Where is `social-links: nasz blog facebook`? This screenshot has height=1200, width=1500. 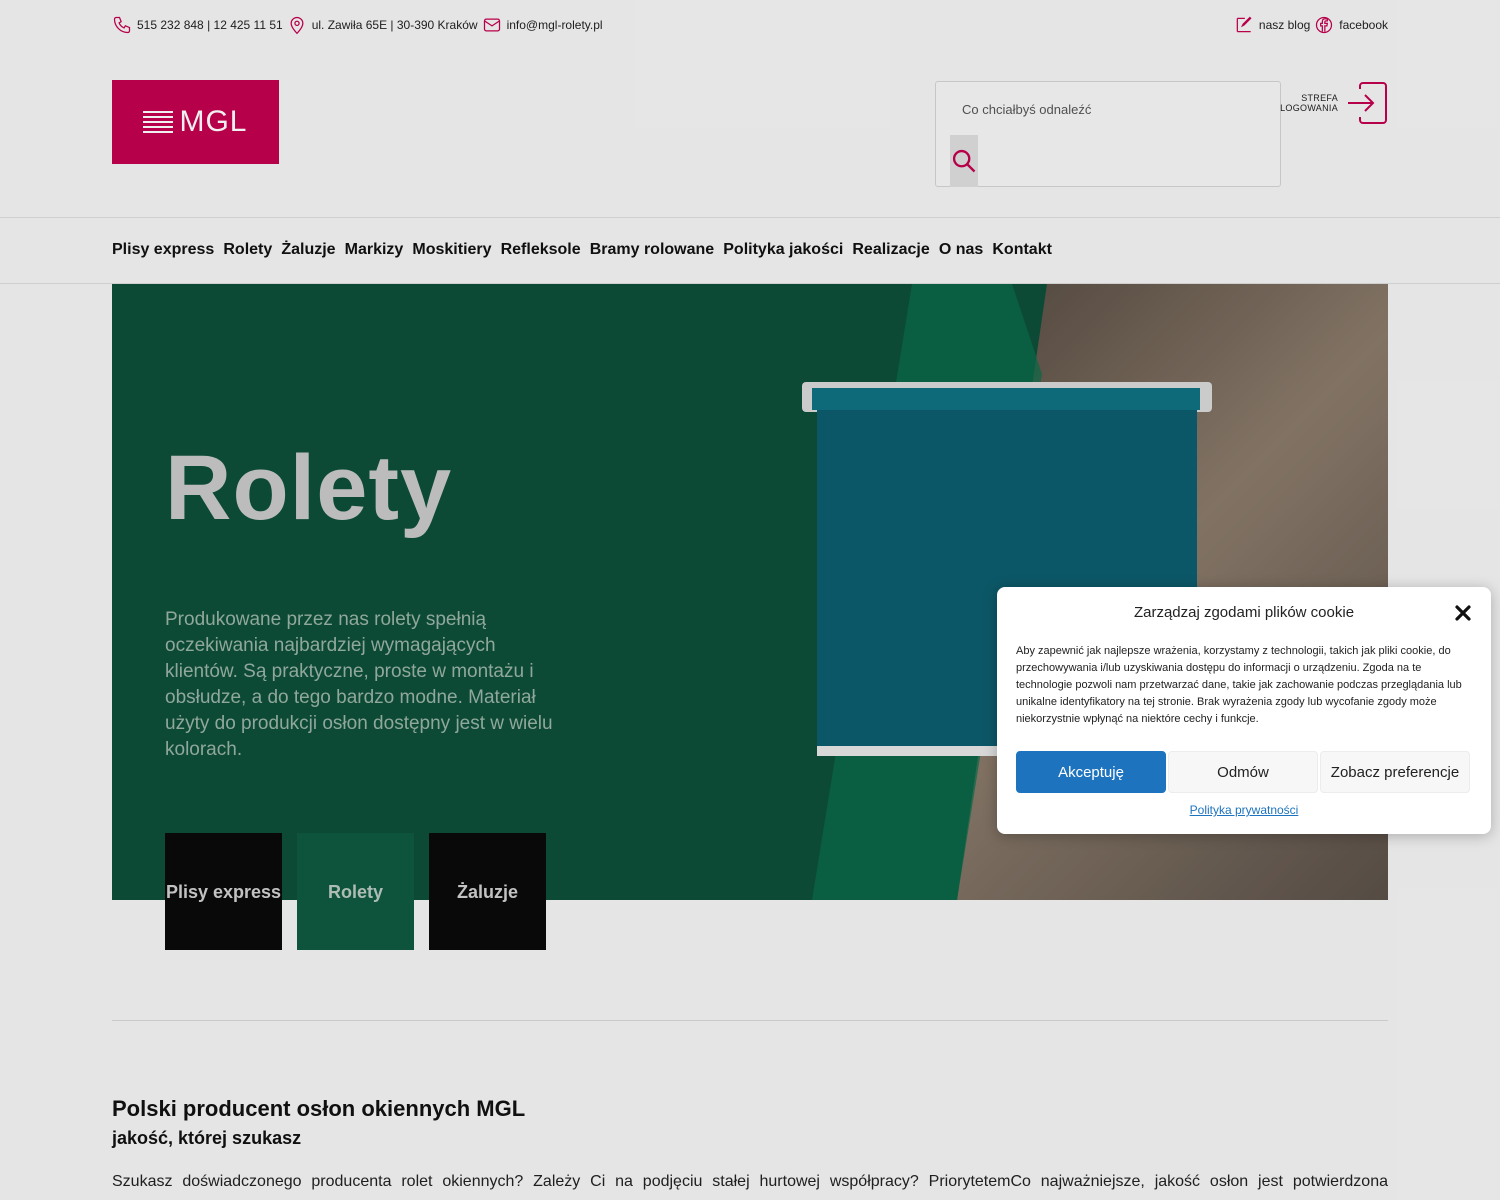 social-links: nasz blog facebook is located at coordinates (1311, 25).